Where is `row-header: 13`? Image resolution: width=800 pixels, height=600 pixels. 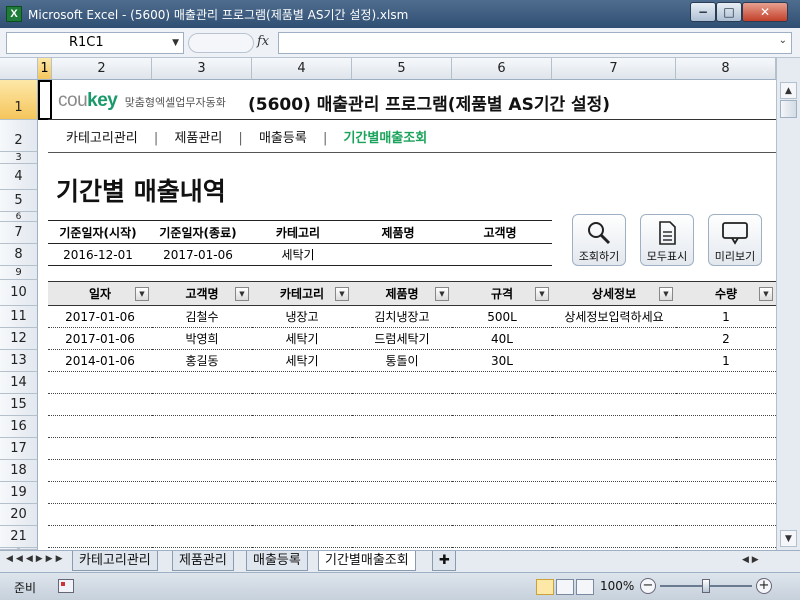
row-header: 13 is located at coordinates (19, 361).